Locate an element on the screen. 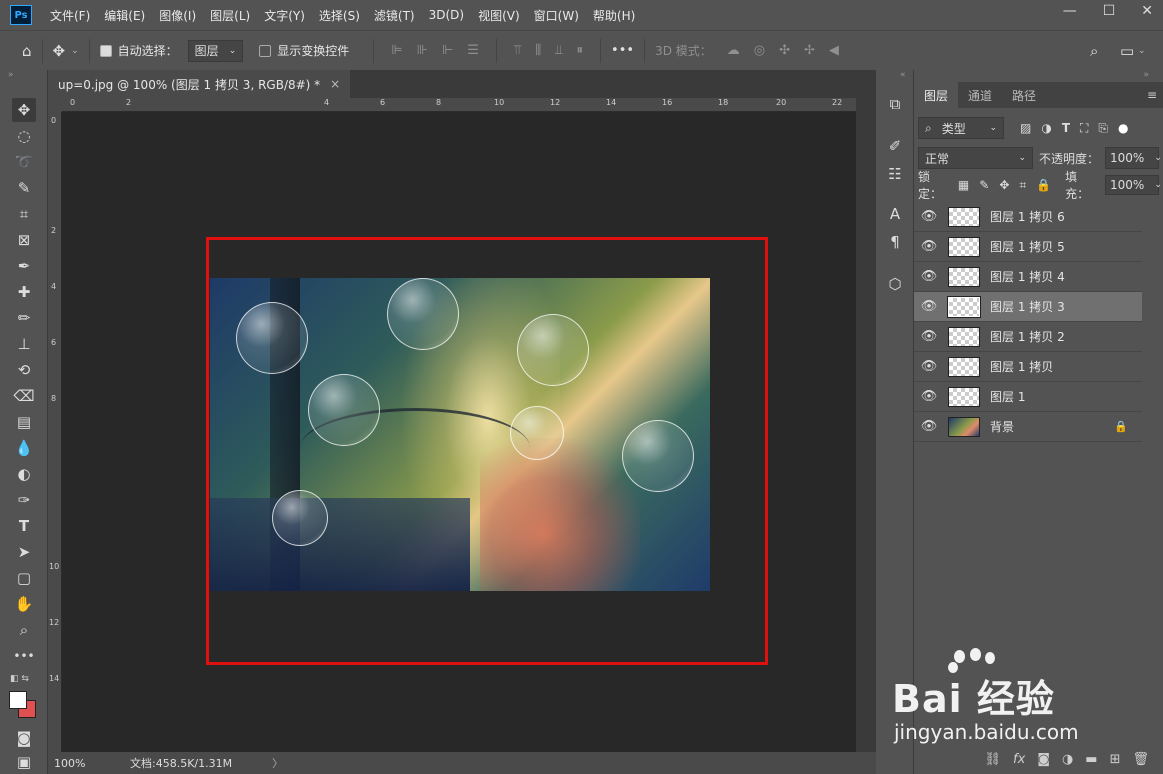  status-menu-arrow: 〉 is located at coordinates (277, 763).